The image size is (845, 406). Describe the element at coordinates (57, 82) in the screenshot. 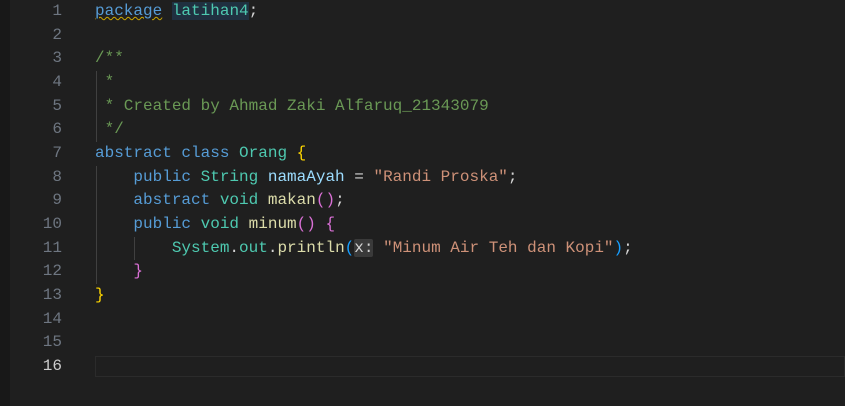

I see `line-number: 4` at that location.